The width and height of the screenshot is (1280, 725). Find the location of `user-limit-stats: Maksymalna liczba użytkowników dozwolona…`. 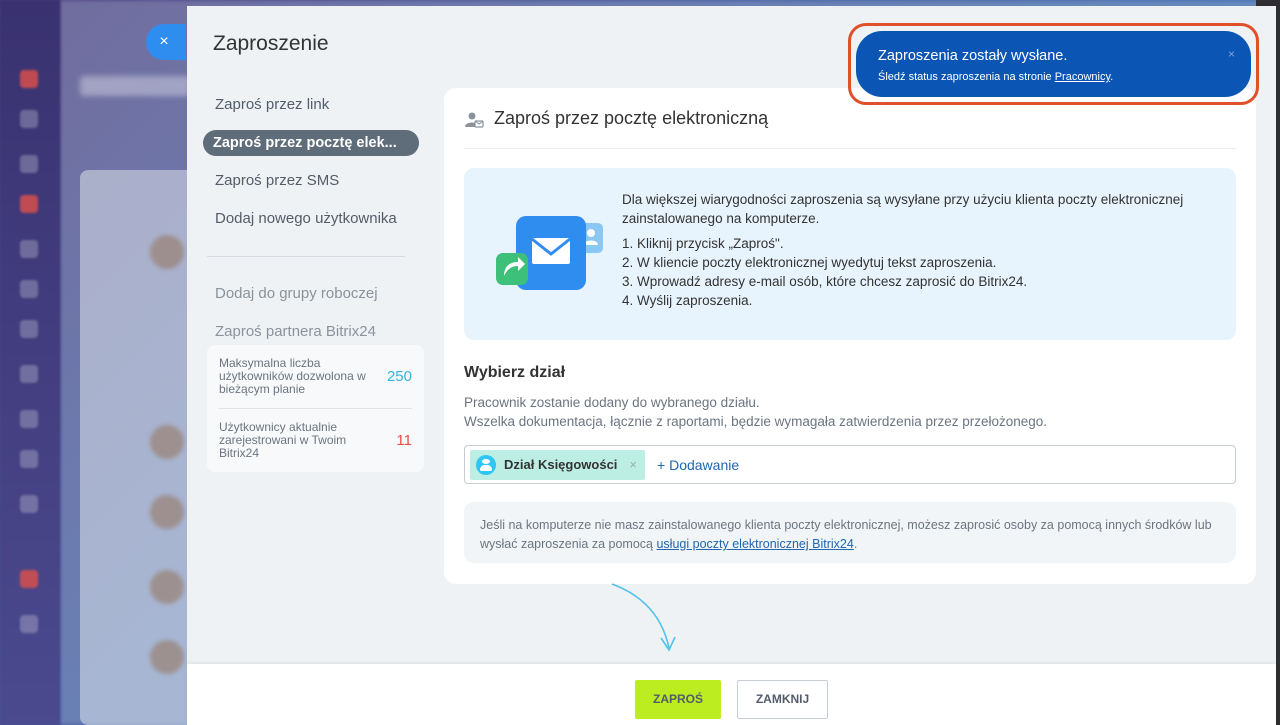

user-limit-stats: Maksymalna liczba użytkowników dozwolona… is located at coordinates (315, 408).